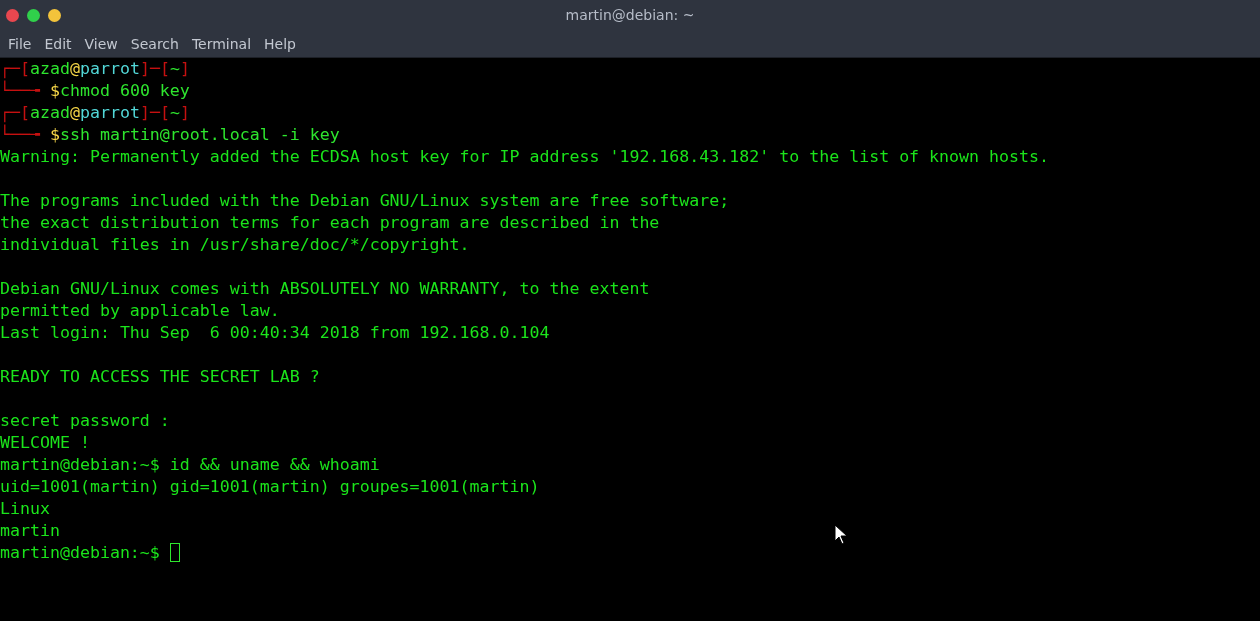 The width and height of the screenshot is (1260, 621). What do you see at coordinates (235, 244) in the screenshot?
I see `output-line: individual files in /usr/share/doc/*/copyright.` at bounding box center [235, 244].